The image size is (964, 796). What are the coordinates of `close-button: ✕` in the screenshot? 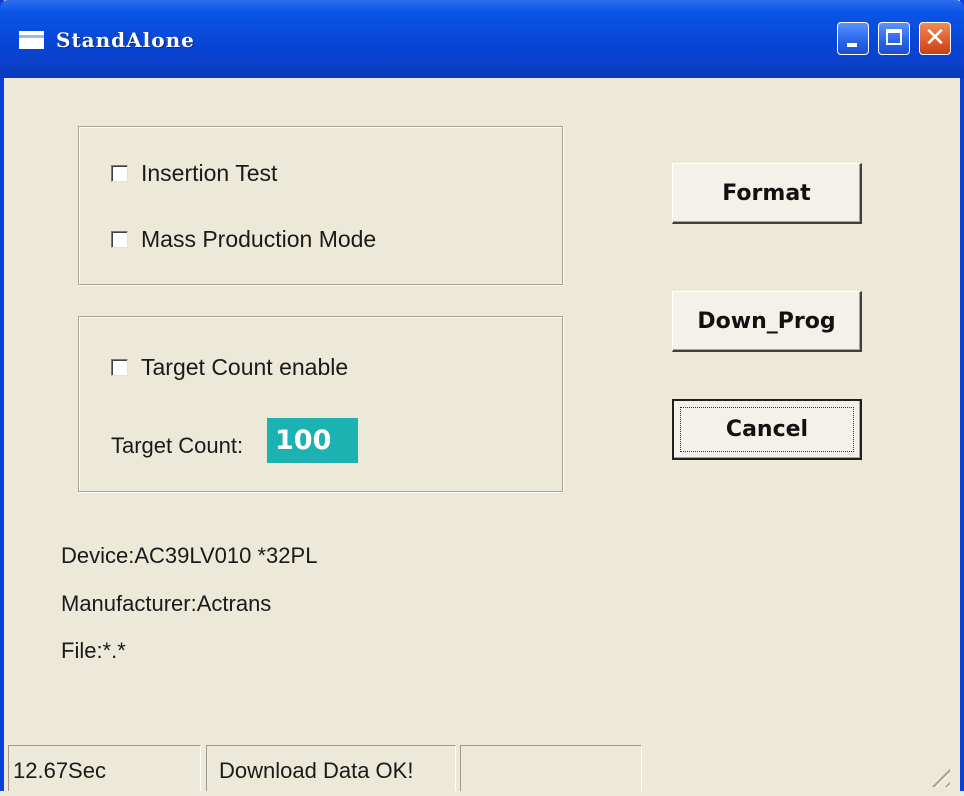 It's located at (935, 38).